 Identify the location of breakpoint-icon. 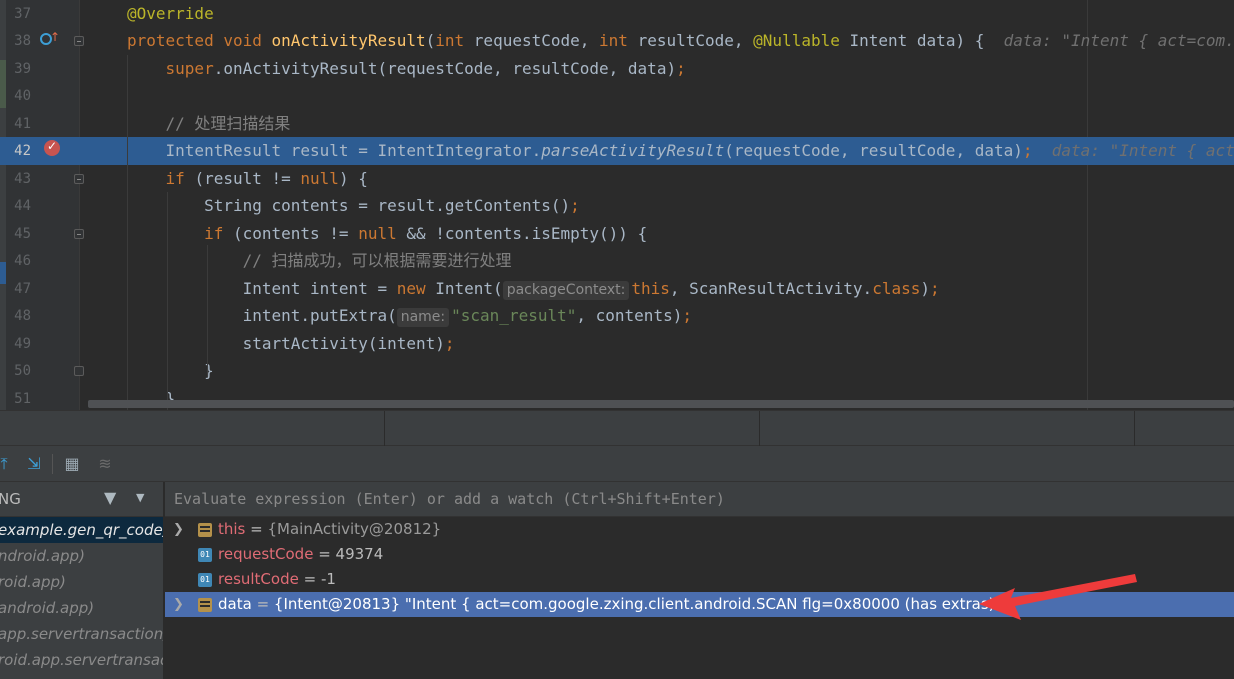
(52, 147).